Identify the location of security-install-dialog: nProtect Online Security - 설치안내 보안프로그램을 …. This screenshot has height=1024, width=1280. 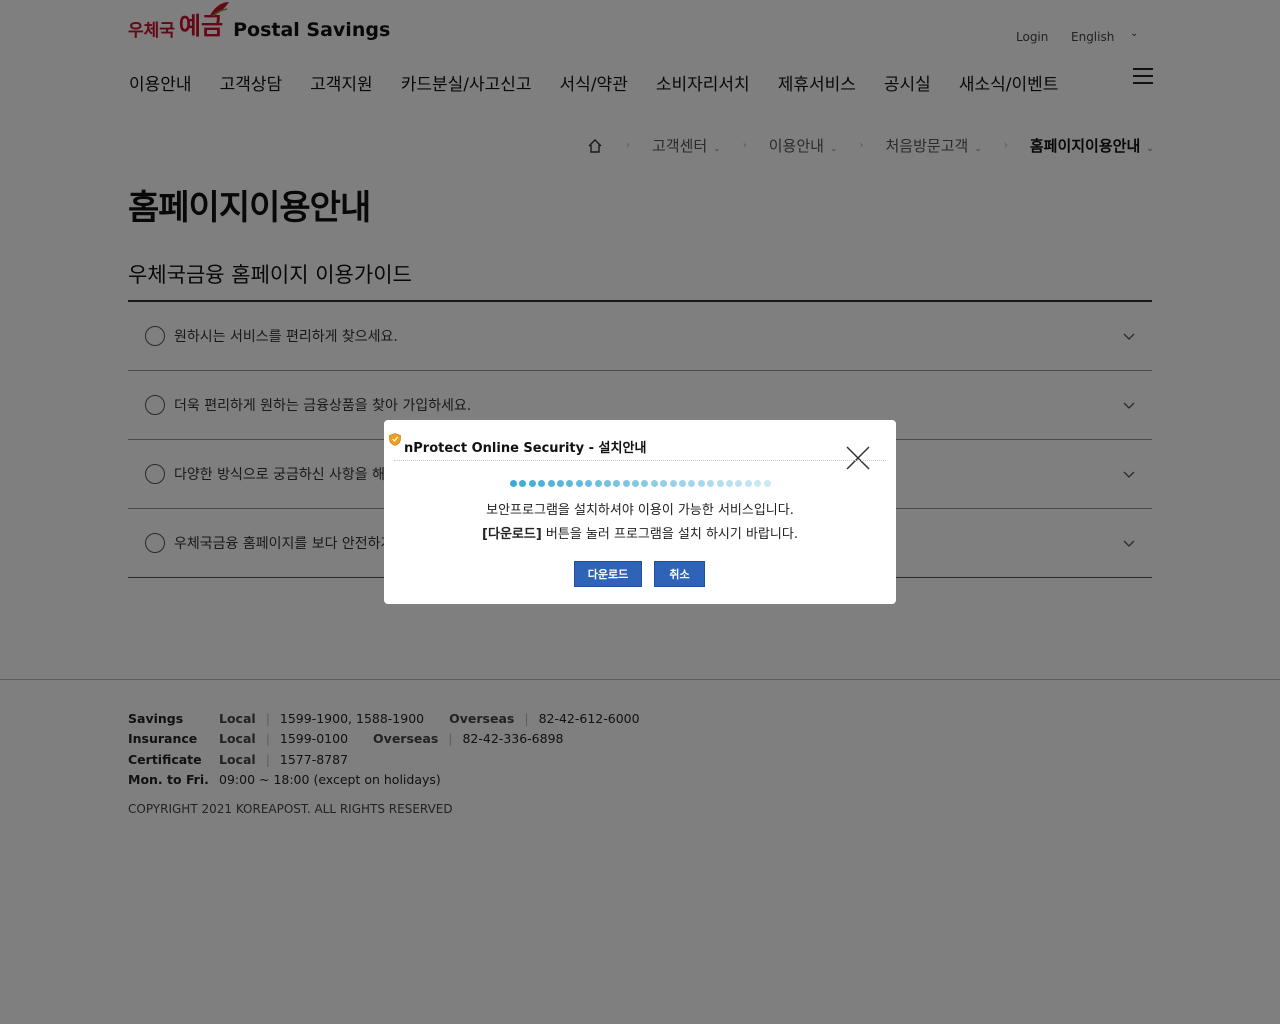
(640, 512).